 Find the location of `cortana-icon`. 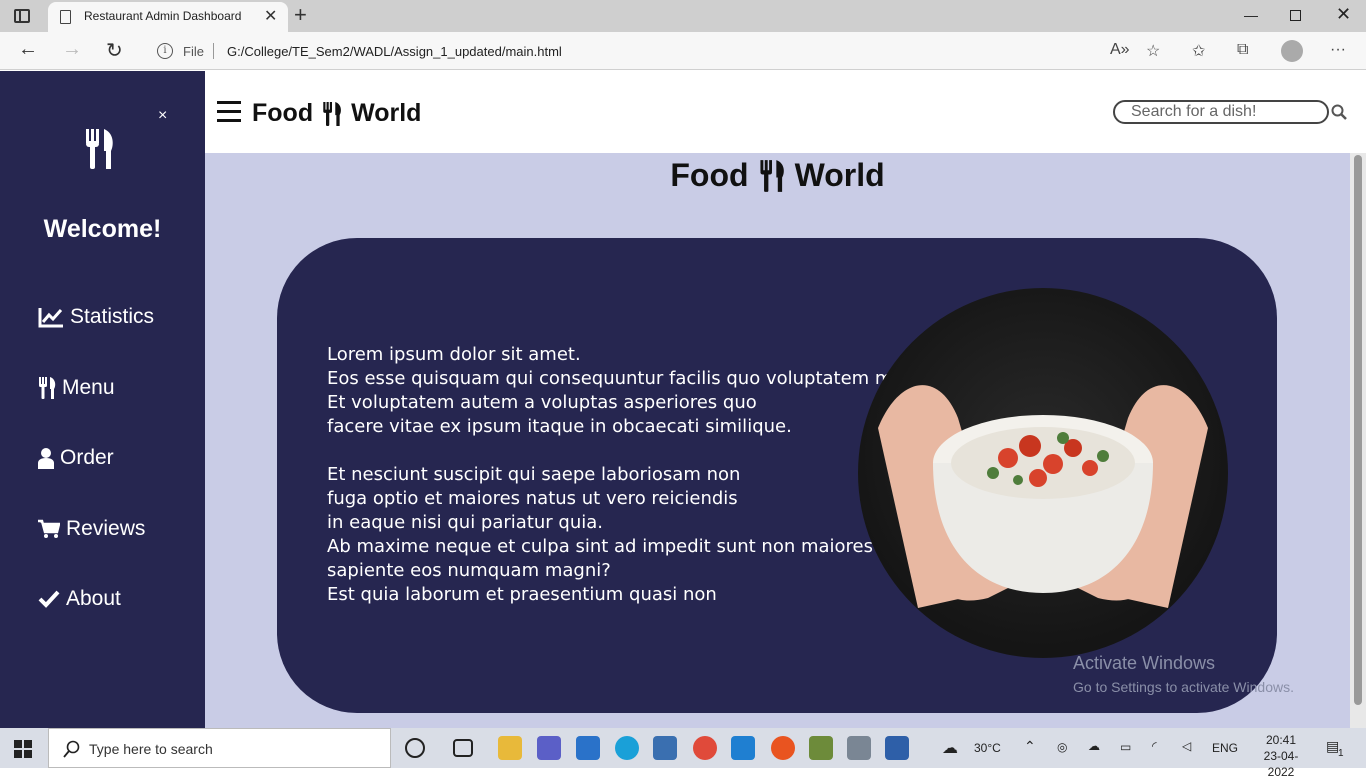

cortana-icon is located at coordinates (415, 748).